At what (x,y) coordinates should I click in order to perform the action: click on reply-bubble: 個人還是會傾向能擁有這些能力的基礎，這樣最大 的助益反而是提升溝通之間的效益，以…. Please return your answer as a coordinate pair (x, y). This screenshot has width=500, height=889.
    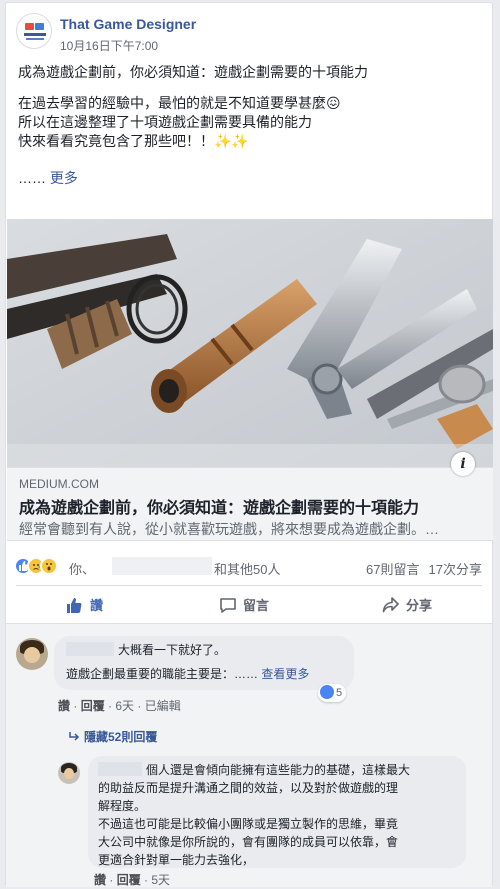
    Looking at the image, I should click on (277, 812).